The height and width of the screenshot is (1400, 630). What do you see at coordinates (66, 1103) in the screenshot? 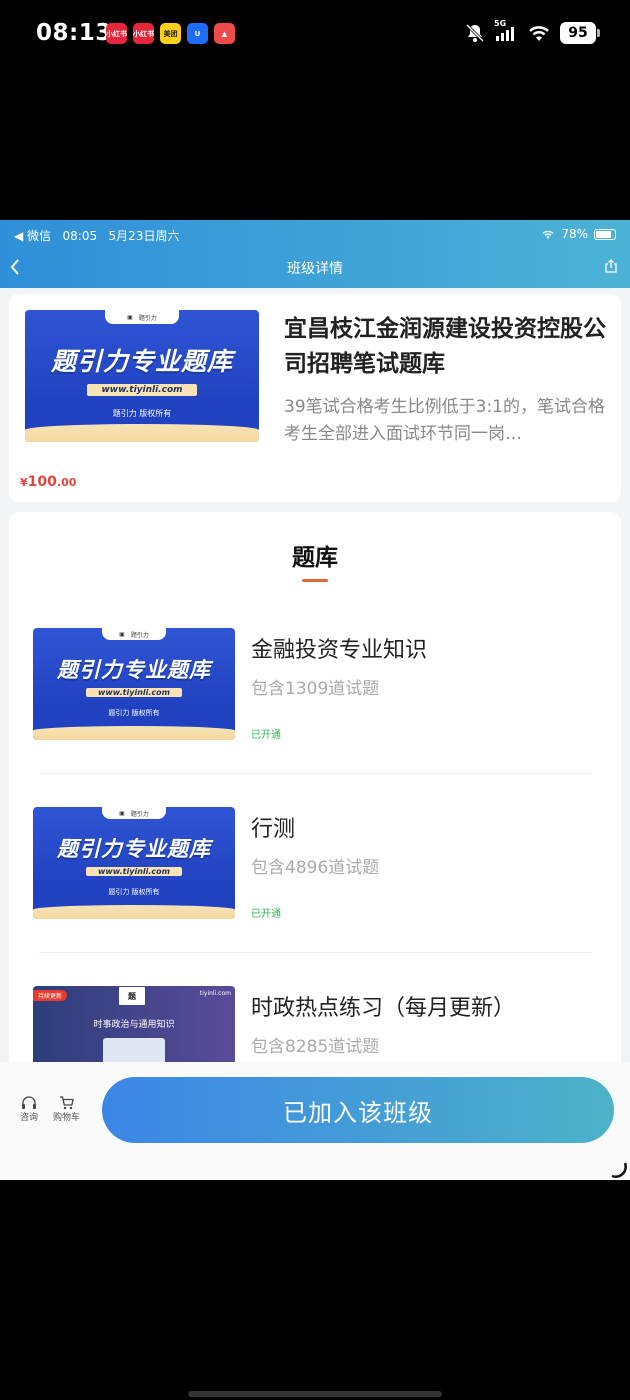
I see `cart-icon` at bounding box center [66, 1103].